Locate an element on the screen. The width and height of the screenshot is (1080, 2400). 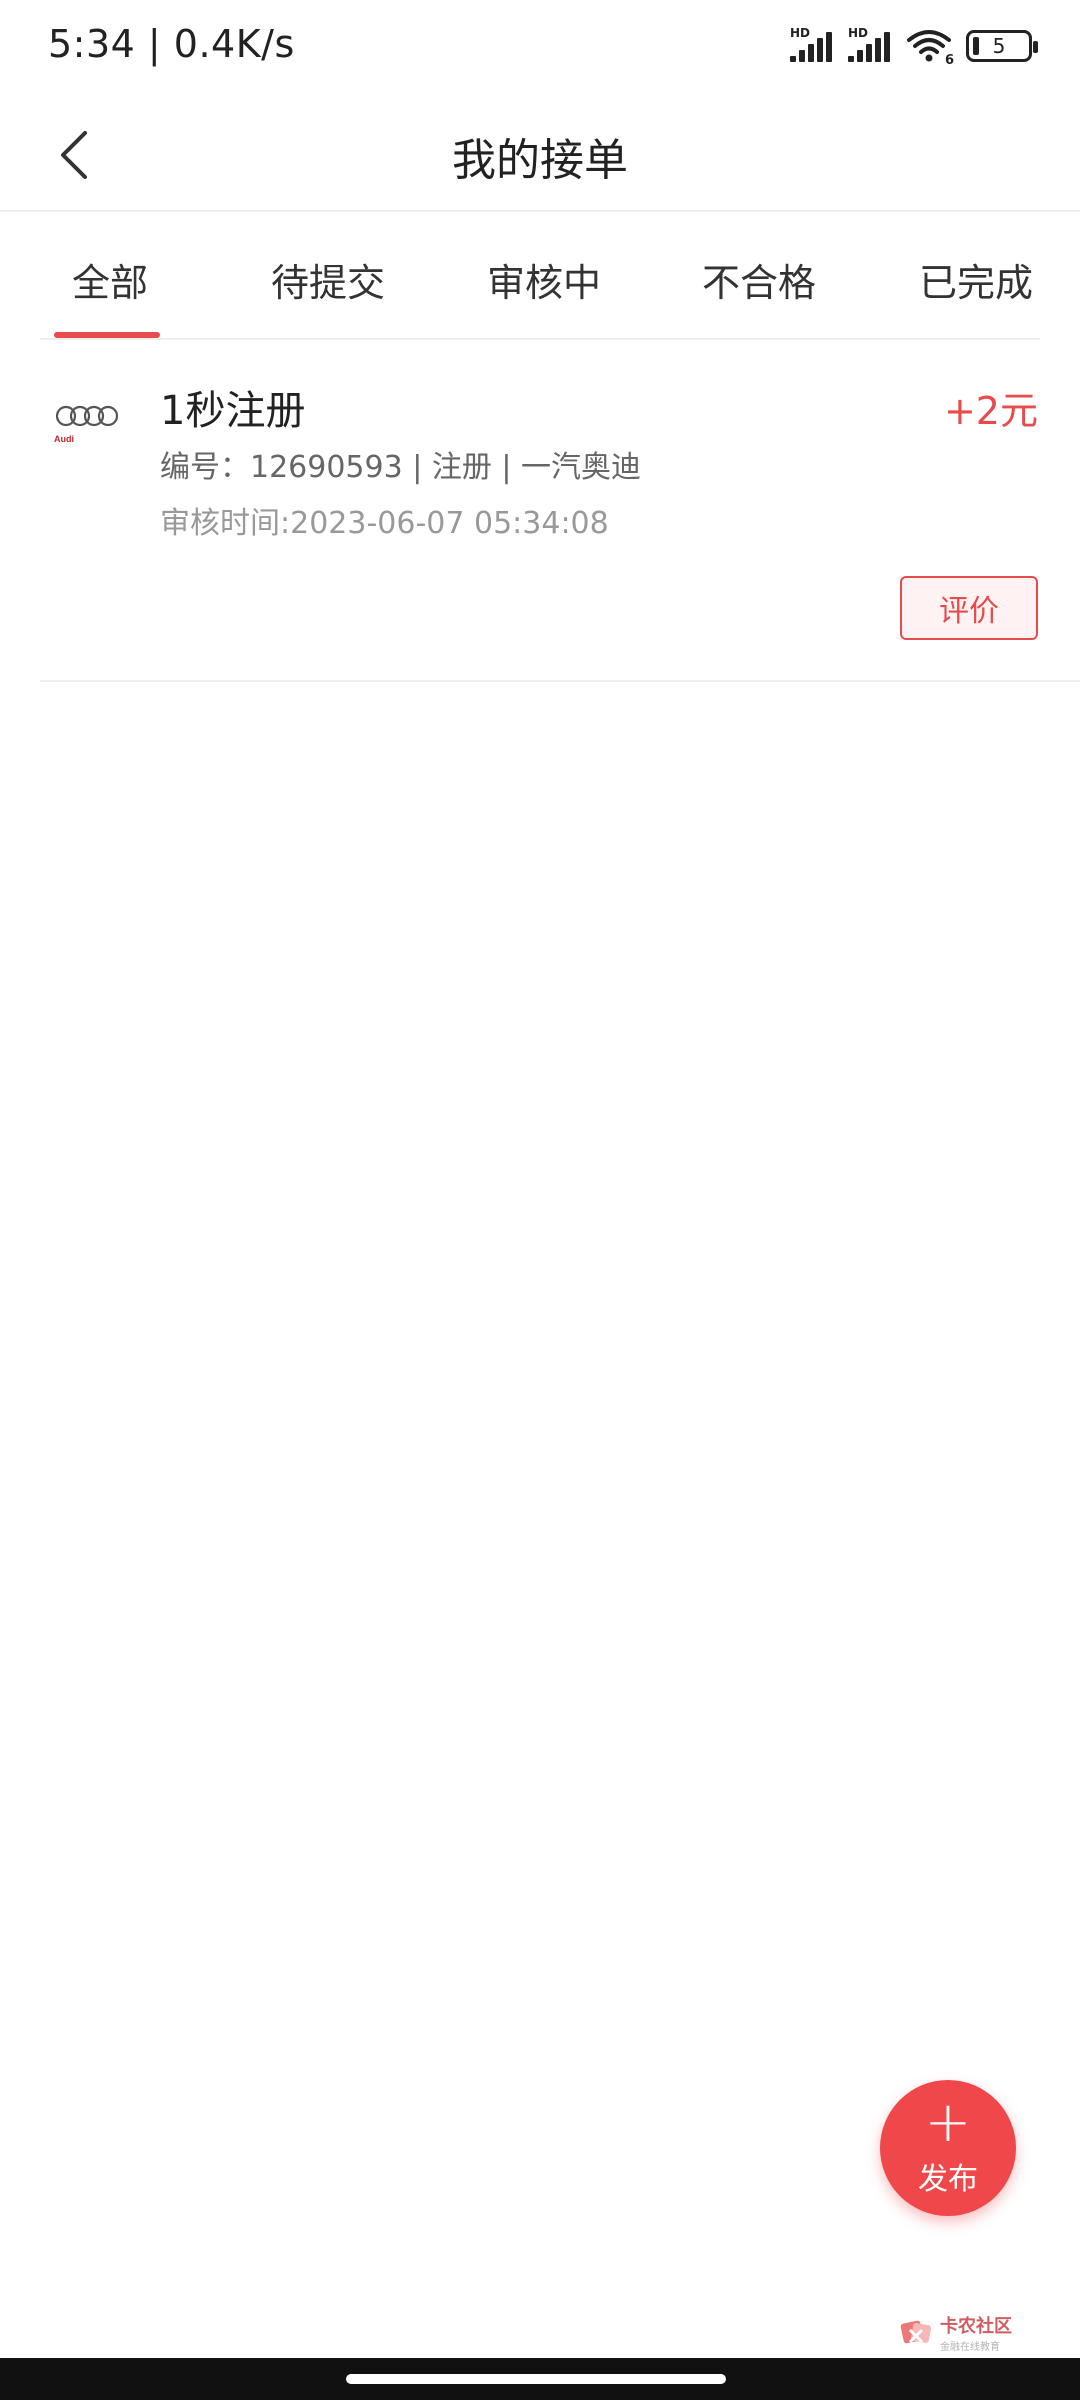
battery-level: 5 is located at coordinates (999, 46).